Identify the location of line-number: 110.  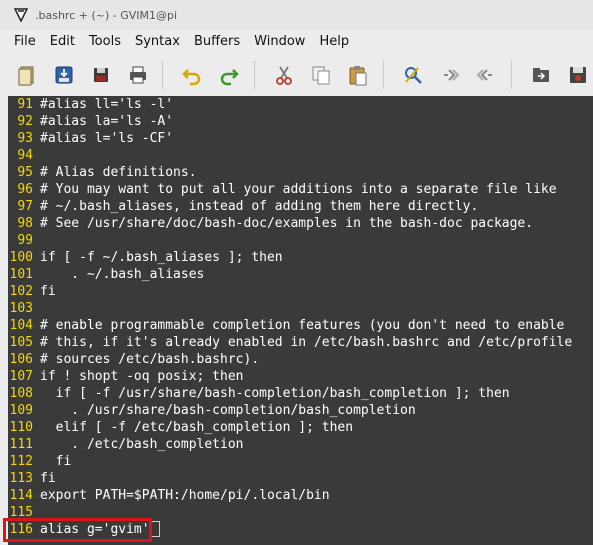
(21, 427).